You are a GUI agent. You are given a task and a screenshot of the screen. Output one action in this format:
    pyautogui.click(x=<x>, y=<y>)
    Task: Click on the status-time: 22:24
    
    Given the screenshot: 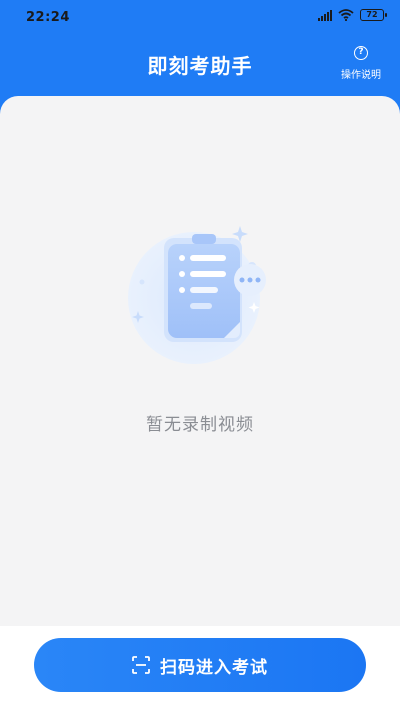 What is the action you would take?
    pyautogui.click(x=48, y=17)
    